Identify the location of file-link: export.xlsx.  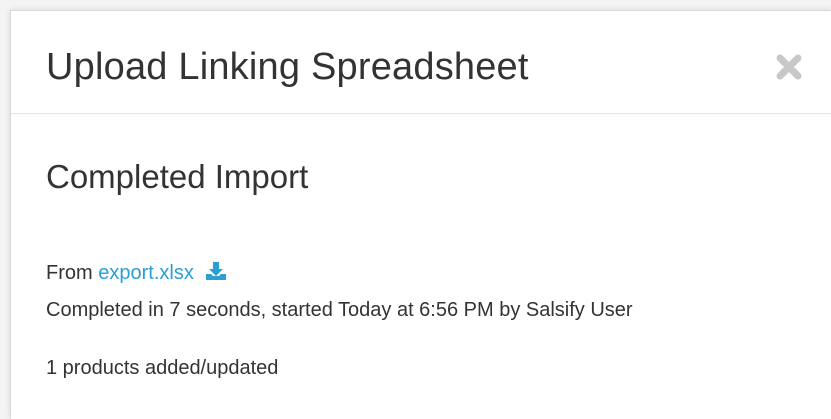
(146, 273).